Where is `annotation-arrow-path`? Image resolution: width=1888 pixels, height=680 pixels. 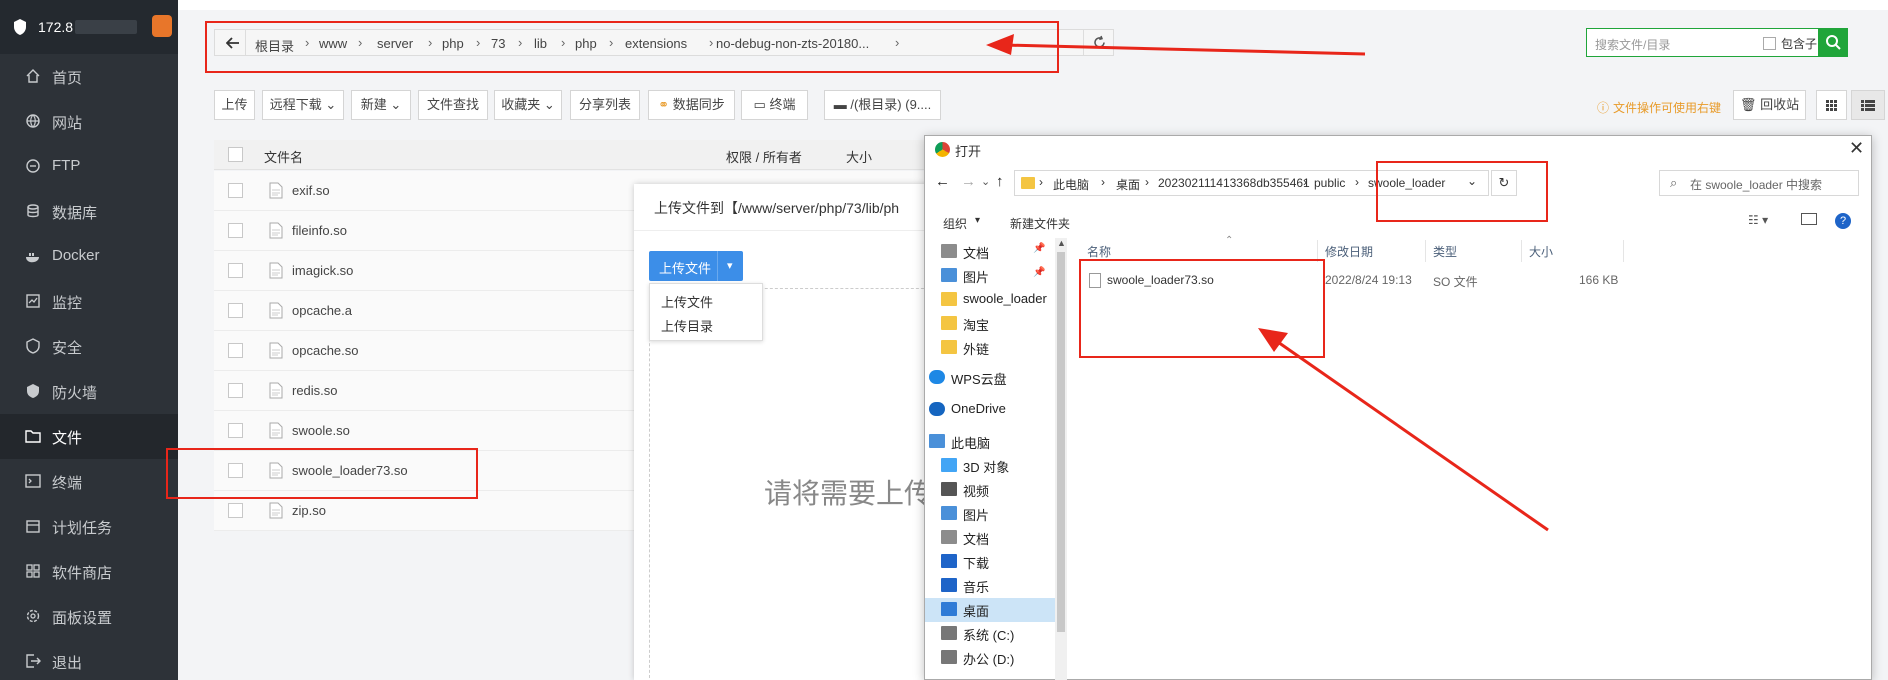 annotation-arrow-path is located at coordinates (1176, 45).